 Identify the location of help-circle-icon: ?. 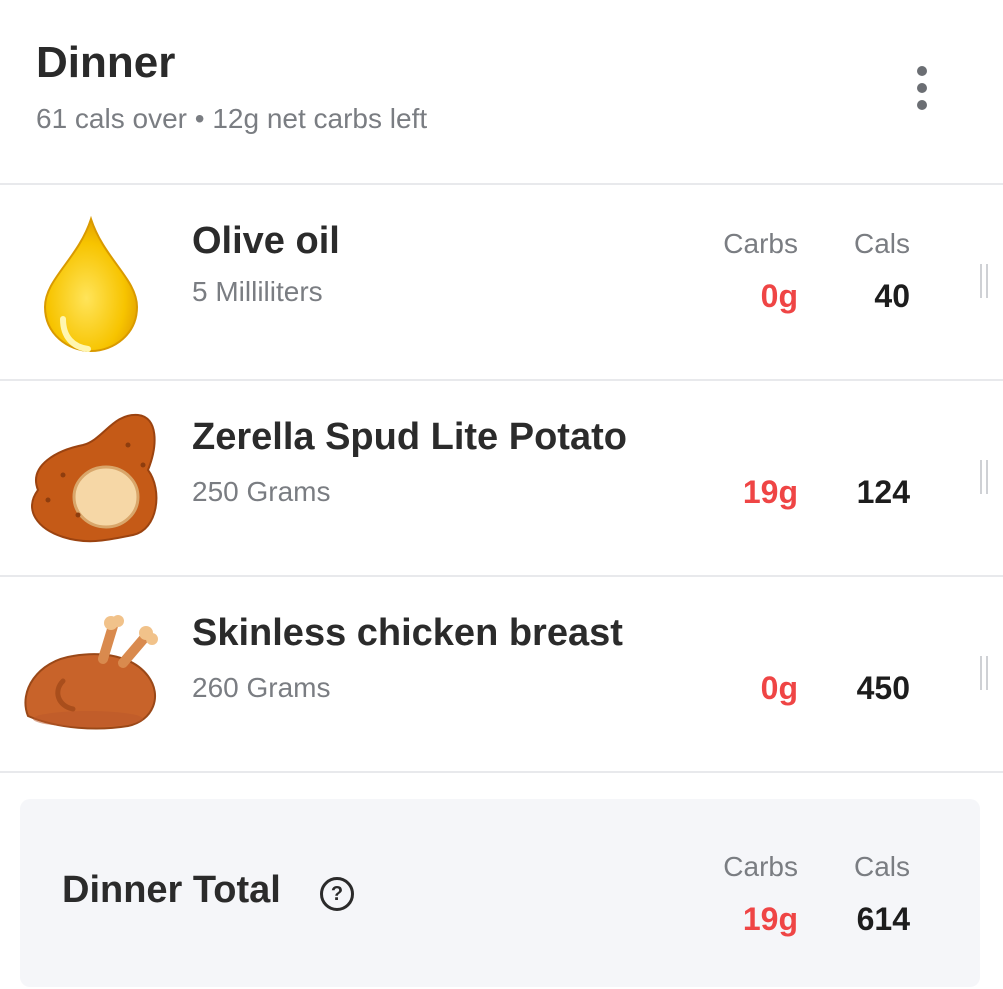
(337, 894).